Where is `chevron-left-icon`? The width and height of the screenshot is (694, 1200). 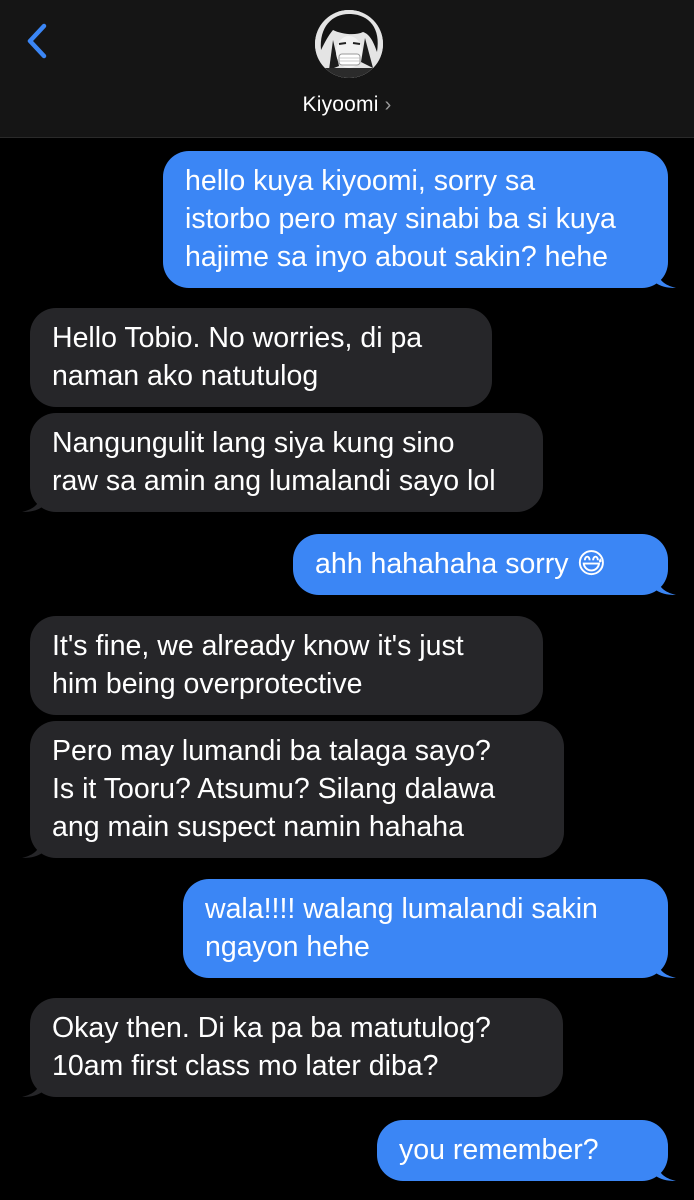
chevron-left-icon is located at coordinates (37, 41).